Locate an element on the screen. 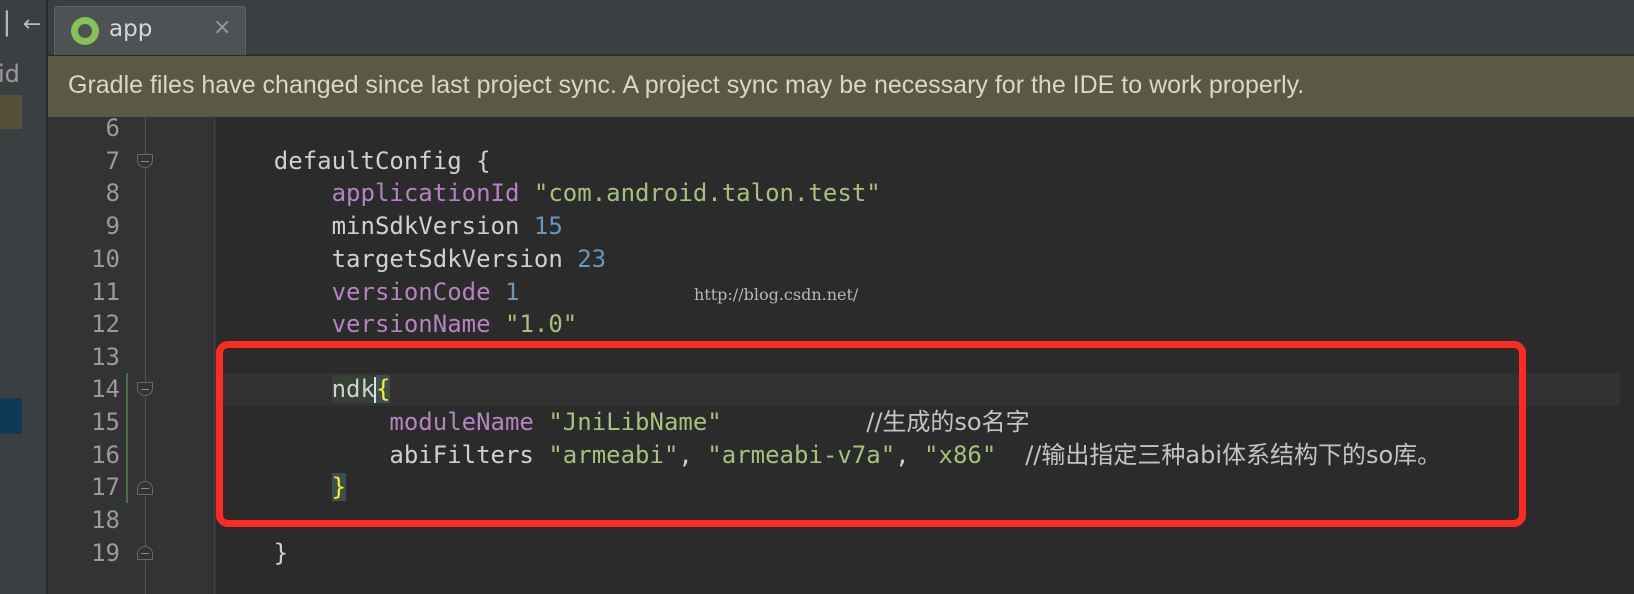  code-token: applicationId is located at coordinates (425, 193).